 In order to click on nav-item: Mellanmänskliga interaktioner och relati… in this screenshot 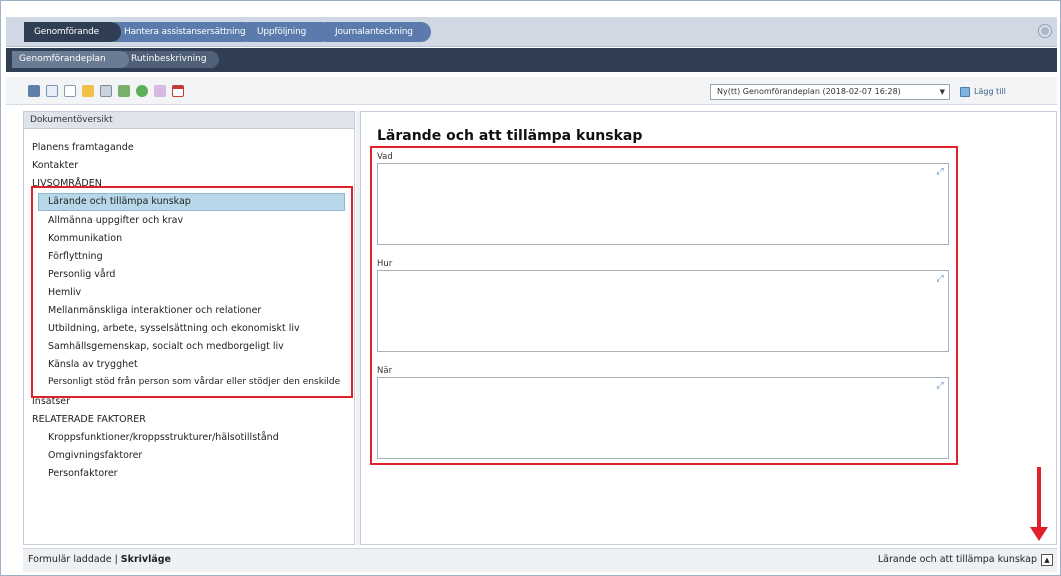, I will do `click(154, 310)`.